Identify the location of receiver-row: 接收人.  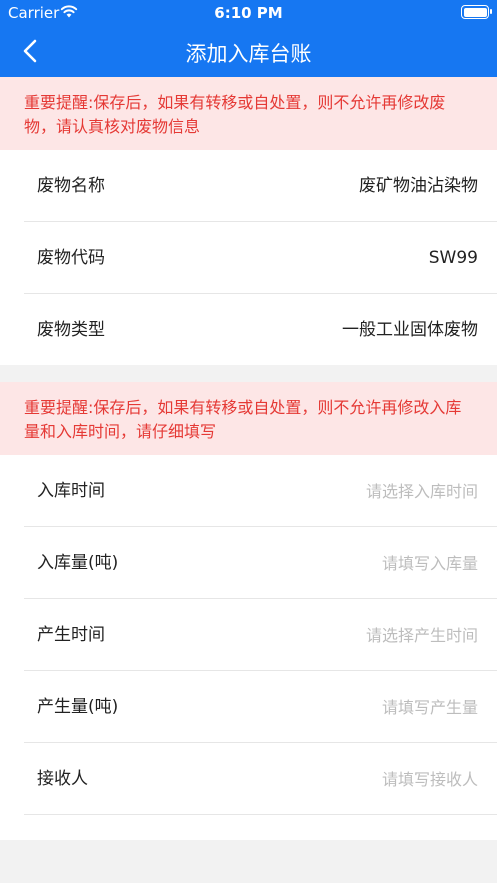
(260, 779).